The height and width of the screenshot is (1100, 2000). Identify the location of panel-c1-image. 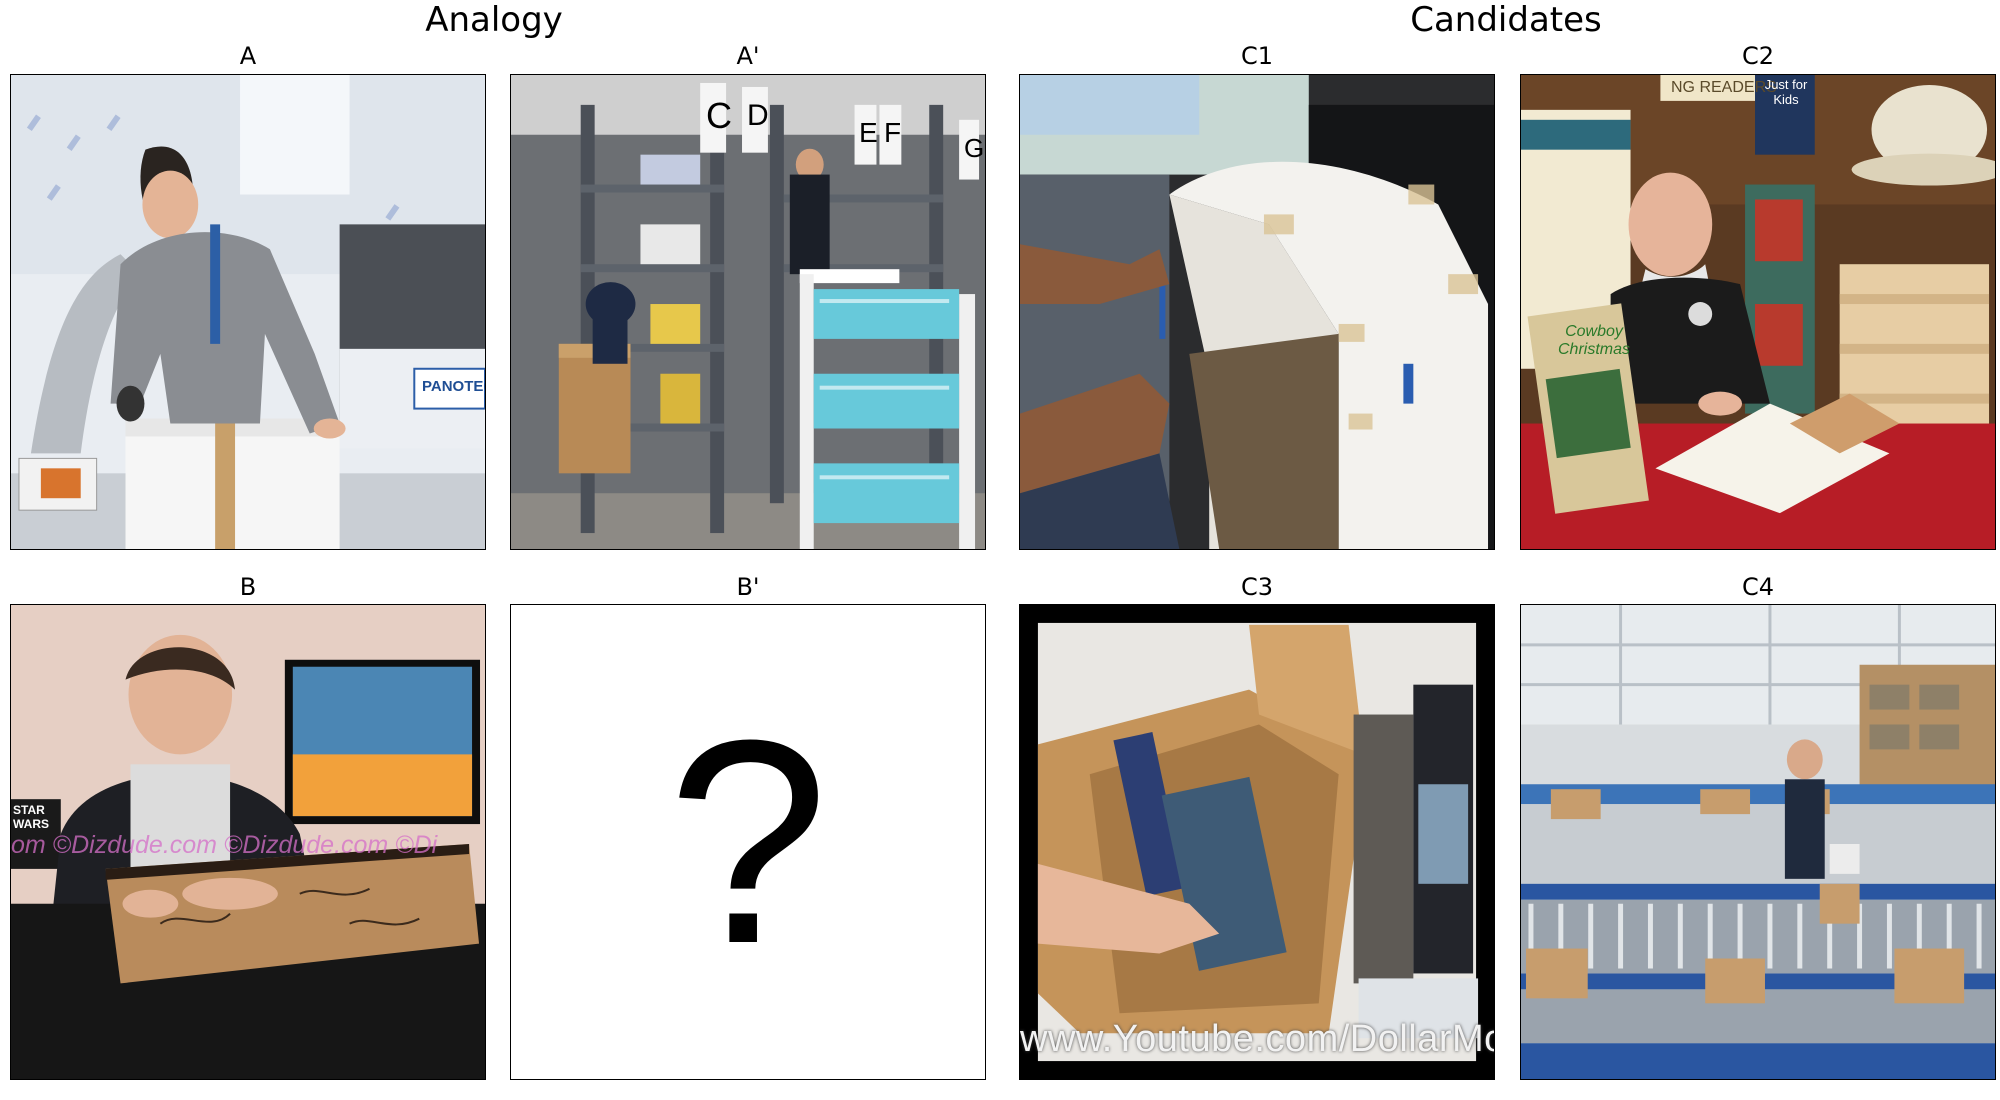
(1257, 312).